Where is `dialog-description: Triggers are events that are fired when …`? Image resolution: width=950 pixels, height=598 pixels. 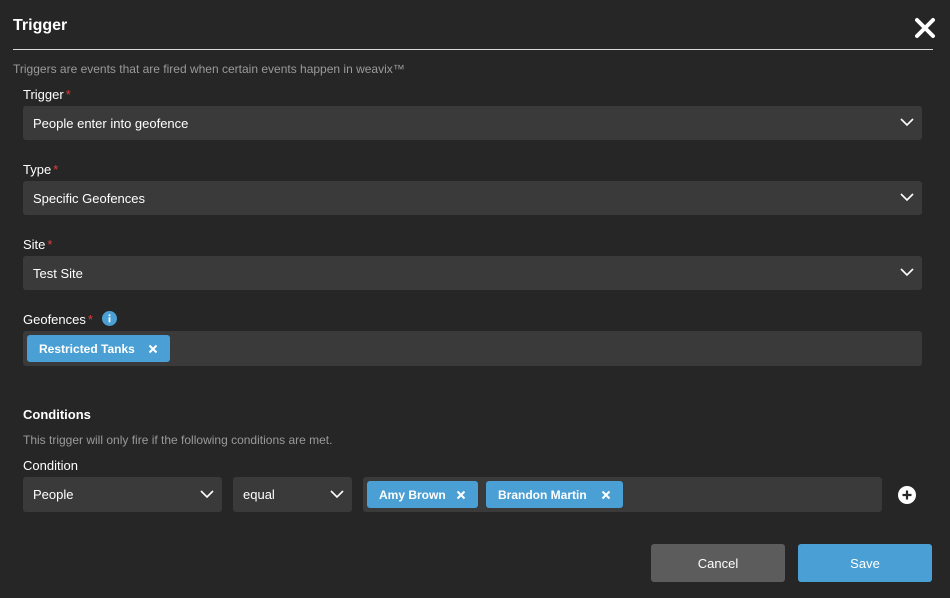 dialog-description: Triggers are events that are fired when … is located at coordinates (209, 69).